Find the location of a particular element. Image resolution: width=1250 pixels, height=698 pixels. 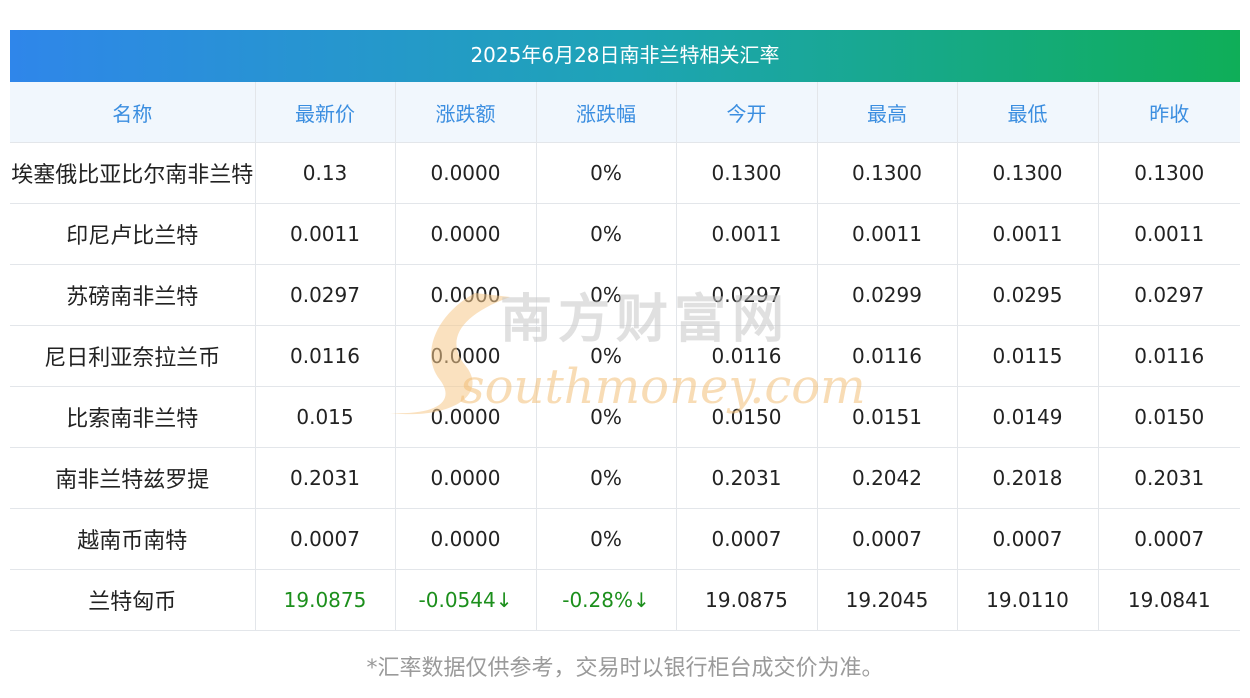

currency-name: 比索南非兰特 is located at coordinates (133, 417).